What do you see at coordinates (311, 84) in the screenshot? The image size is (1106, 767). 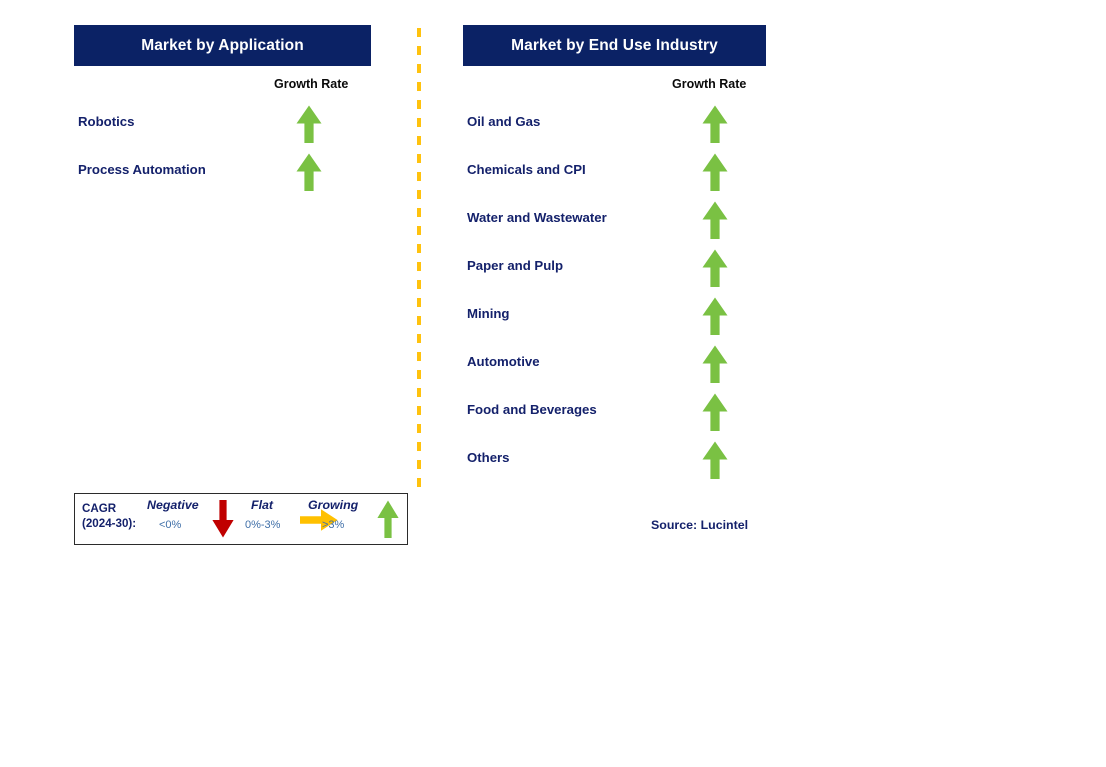 I see `column-header-growth-rate-application: Growth Rate` at bounding box center [311, 84].